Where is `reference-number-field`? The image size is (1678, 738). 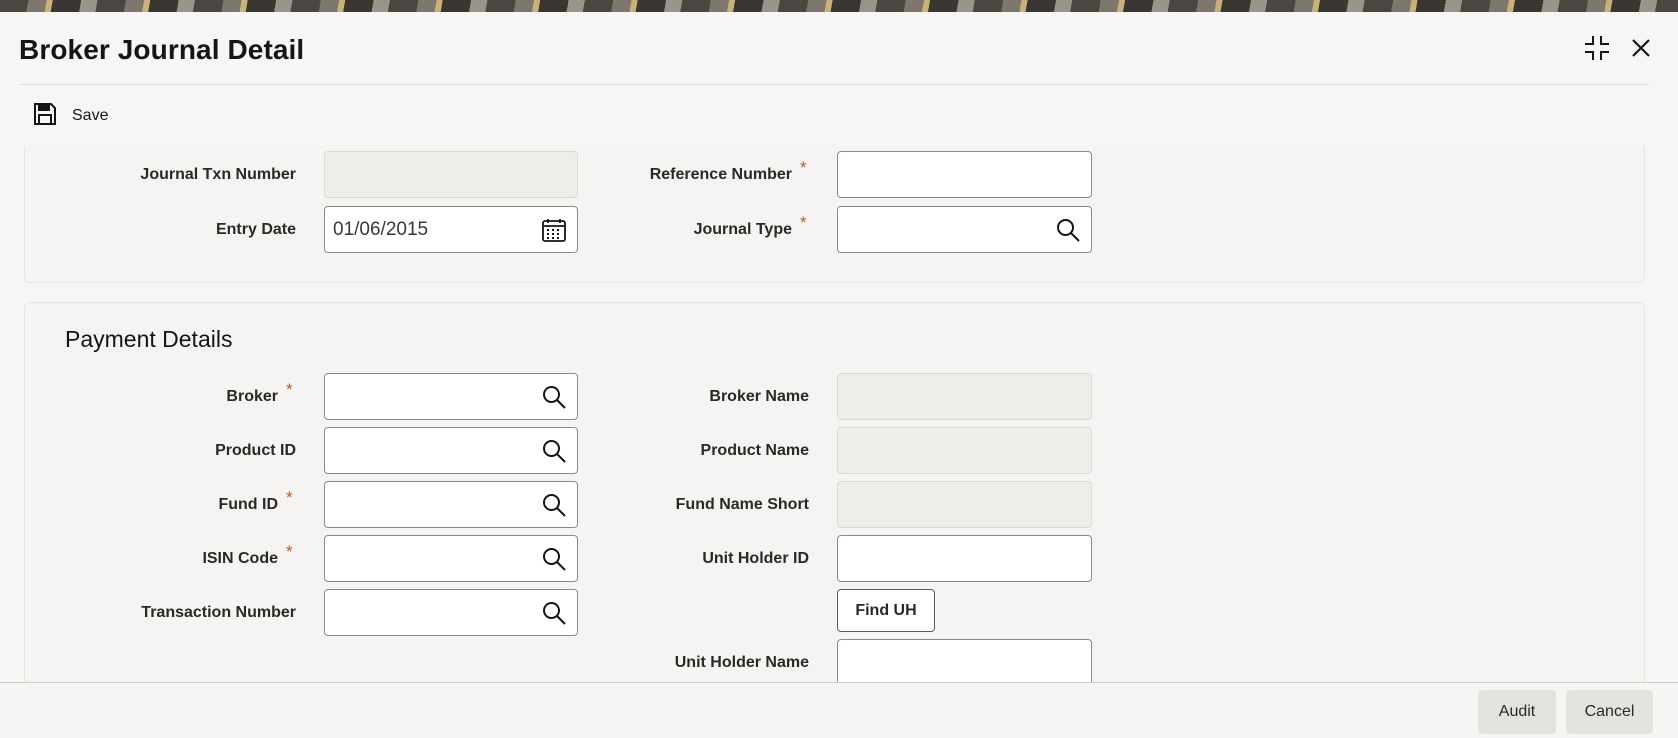
reference-number-field is located at coordinates (964, 174).